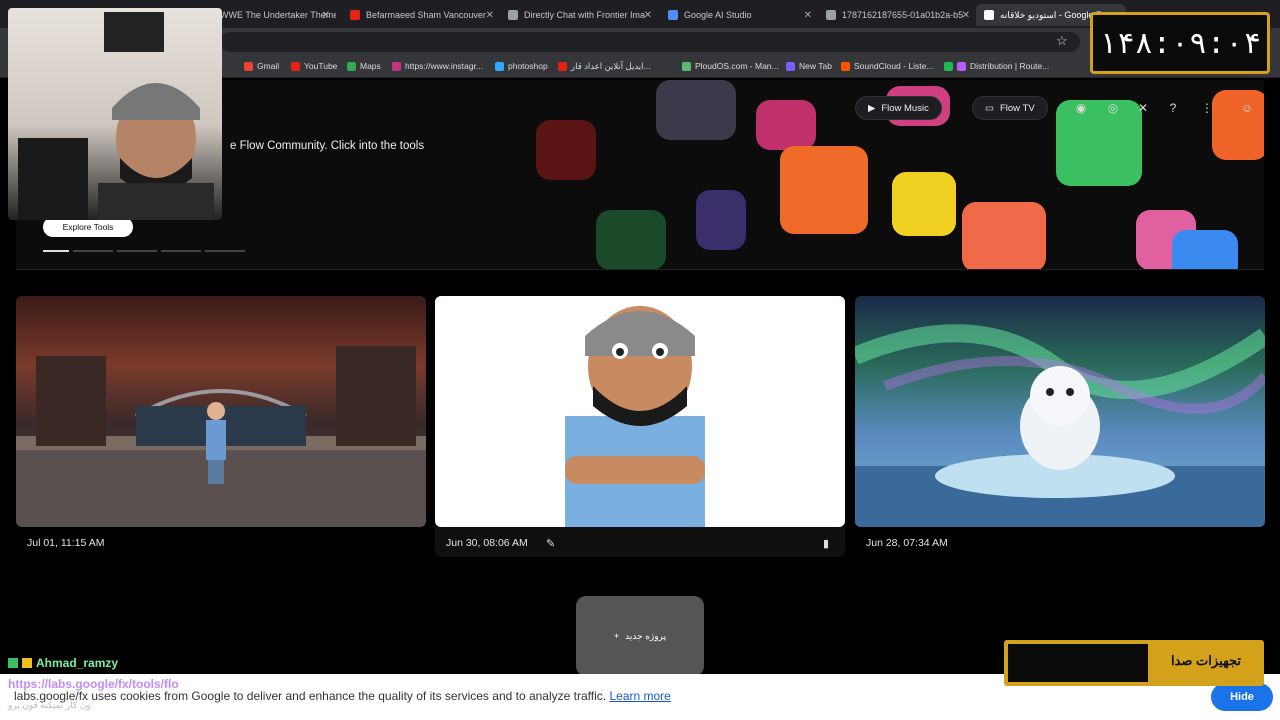 The width and height of the screenshot is (1280, 720). I want to click on help-icon: ?, so click(1173, 108).